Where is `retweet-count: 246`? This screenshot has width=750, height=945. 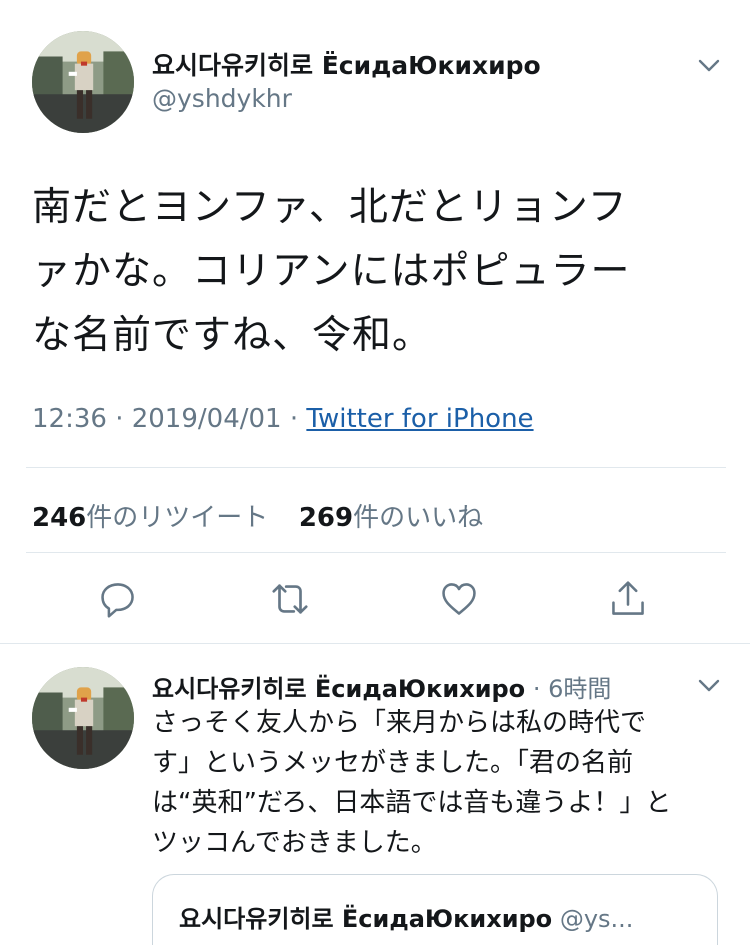
retweet-count: 246 is located at coordinates (59, 518).